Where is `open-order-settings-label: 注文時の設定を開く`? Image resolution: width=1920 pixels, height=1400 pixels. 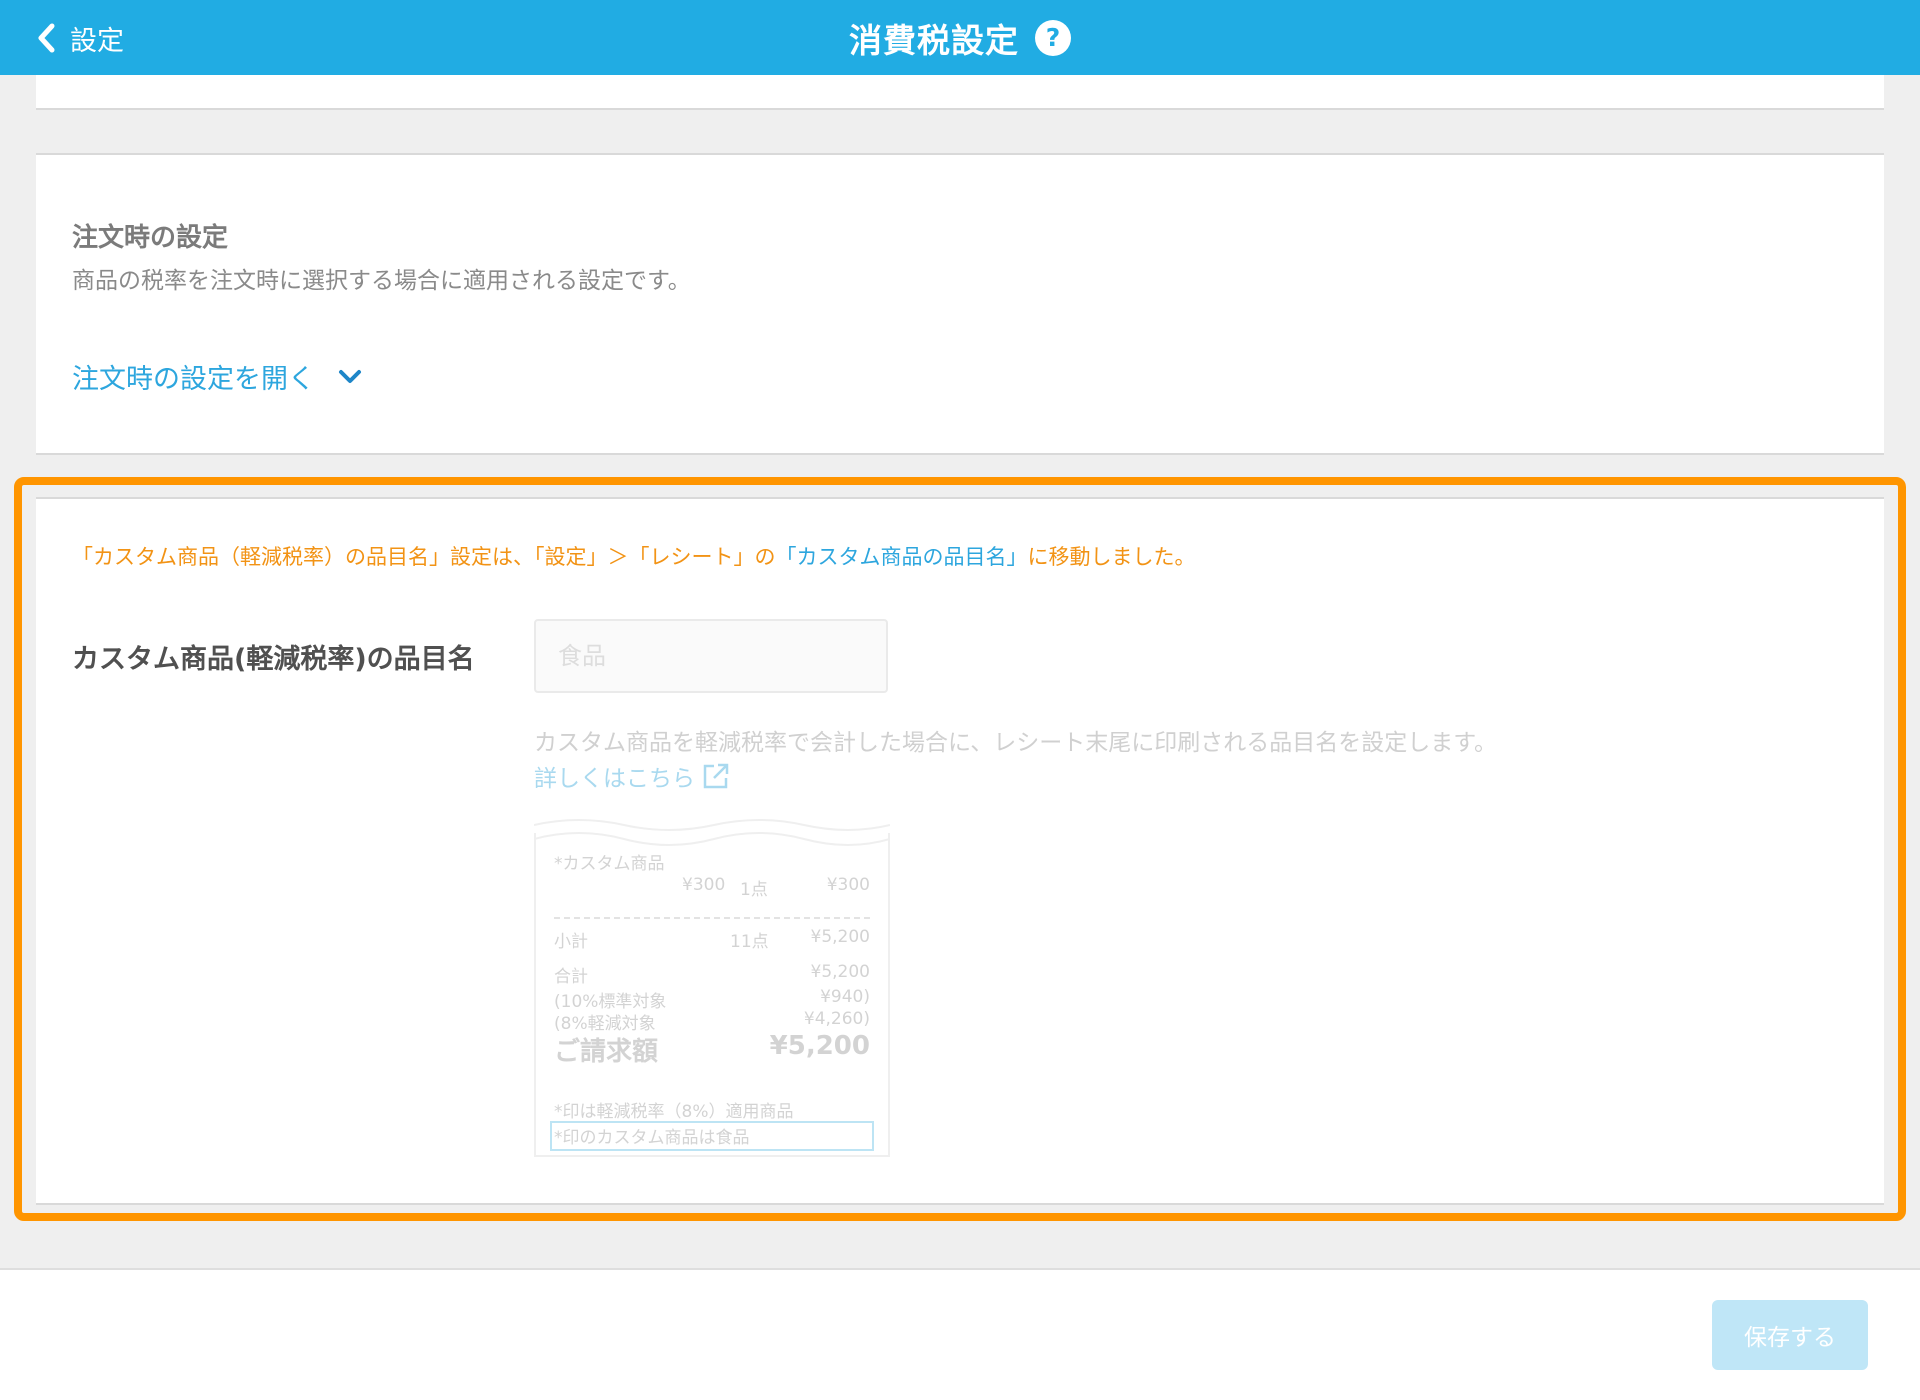 open-order-settings-label: 注文時の設定を開く is located at coordinates (193, 379).